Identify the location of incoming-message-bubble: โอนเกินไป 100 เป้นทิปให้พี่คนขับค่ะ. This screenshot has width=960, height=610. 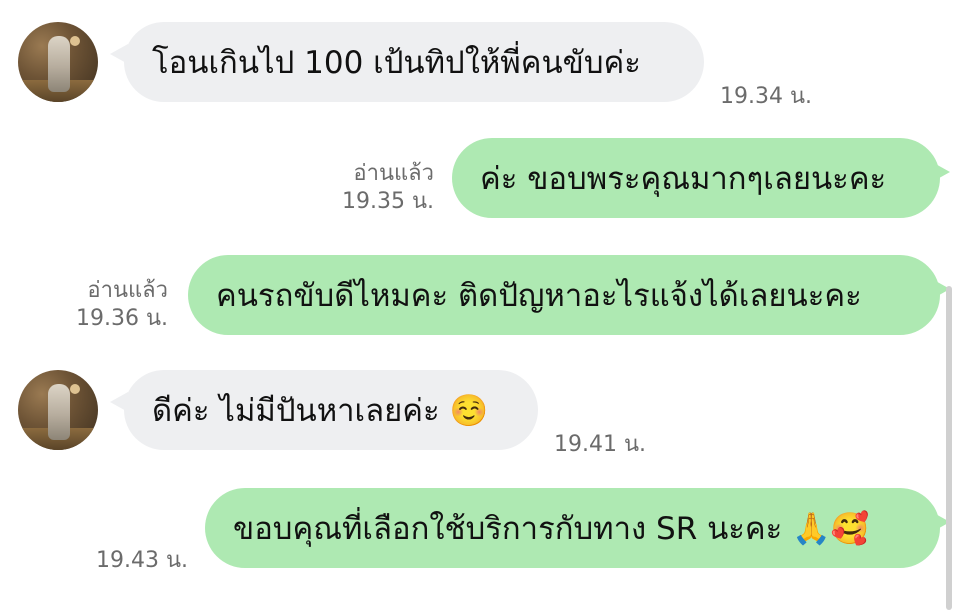
(414, 62).